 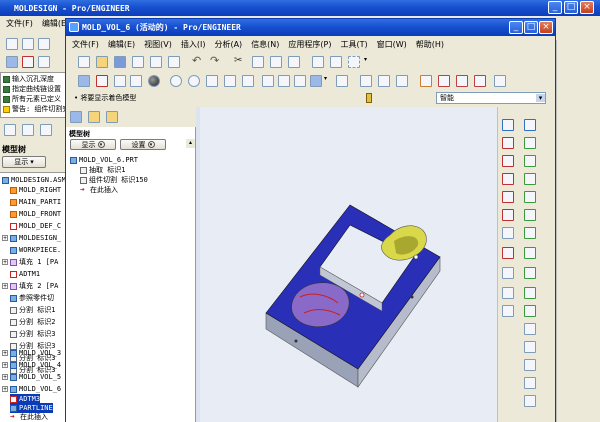 What do you see at coordinates (240, 62) in the screenshot?
I see `cut-icon: ✂` at bounding box center [240, 62].